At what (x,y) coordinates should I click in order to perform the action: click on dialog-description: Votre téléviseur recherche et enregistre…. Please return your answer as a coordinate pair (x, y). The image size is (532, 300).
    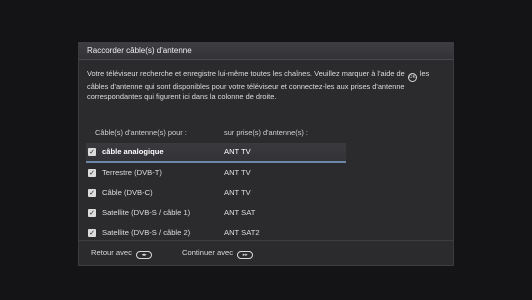
    Looking at the image, I should click on (266, 86).